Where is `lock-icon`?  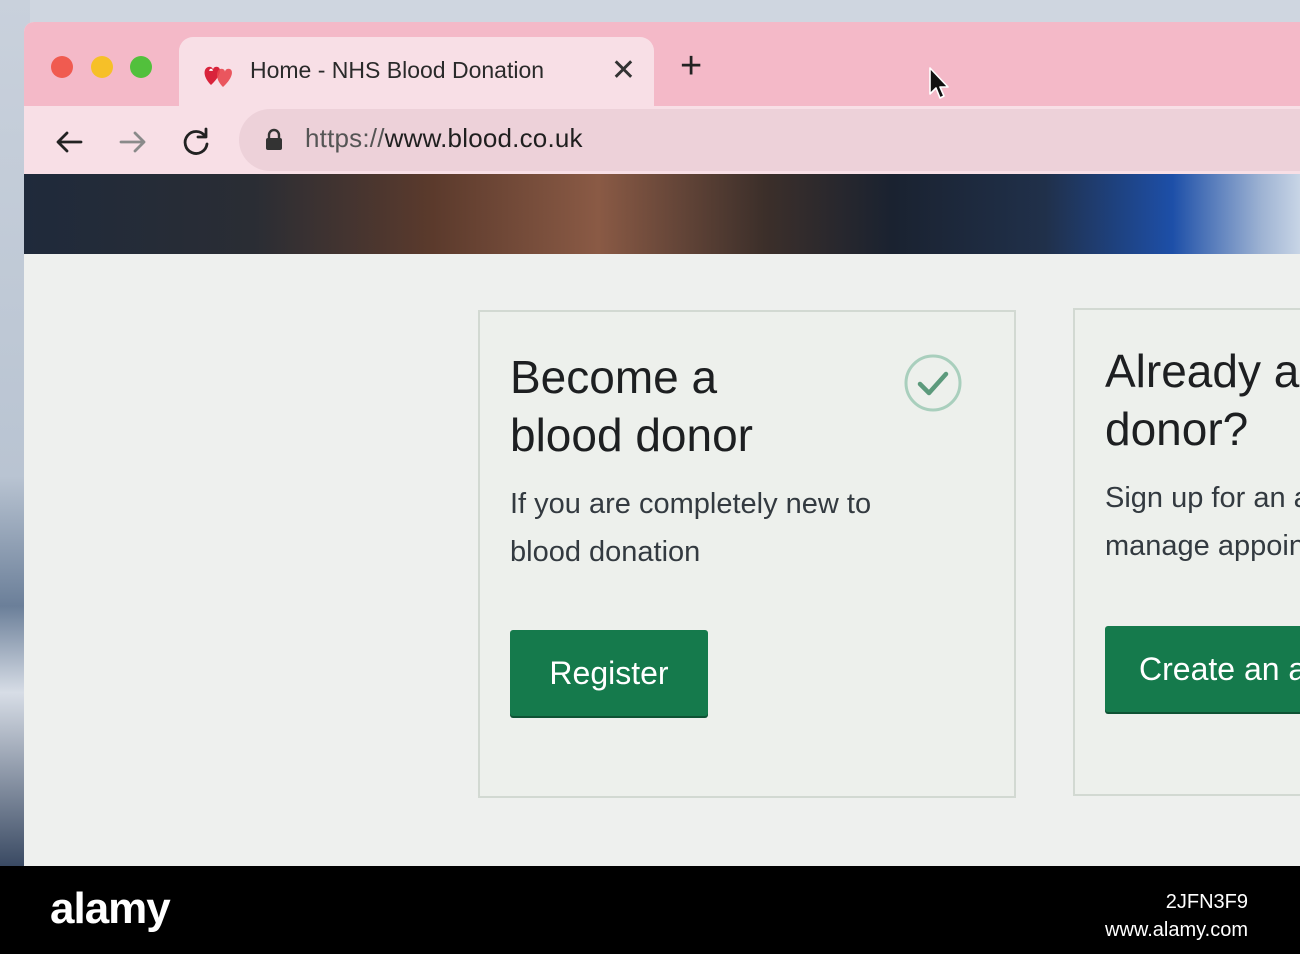 lock-icon is located at coordinates (274, 140).